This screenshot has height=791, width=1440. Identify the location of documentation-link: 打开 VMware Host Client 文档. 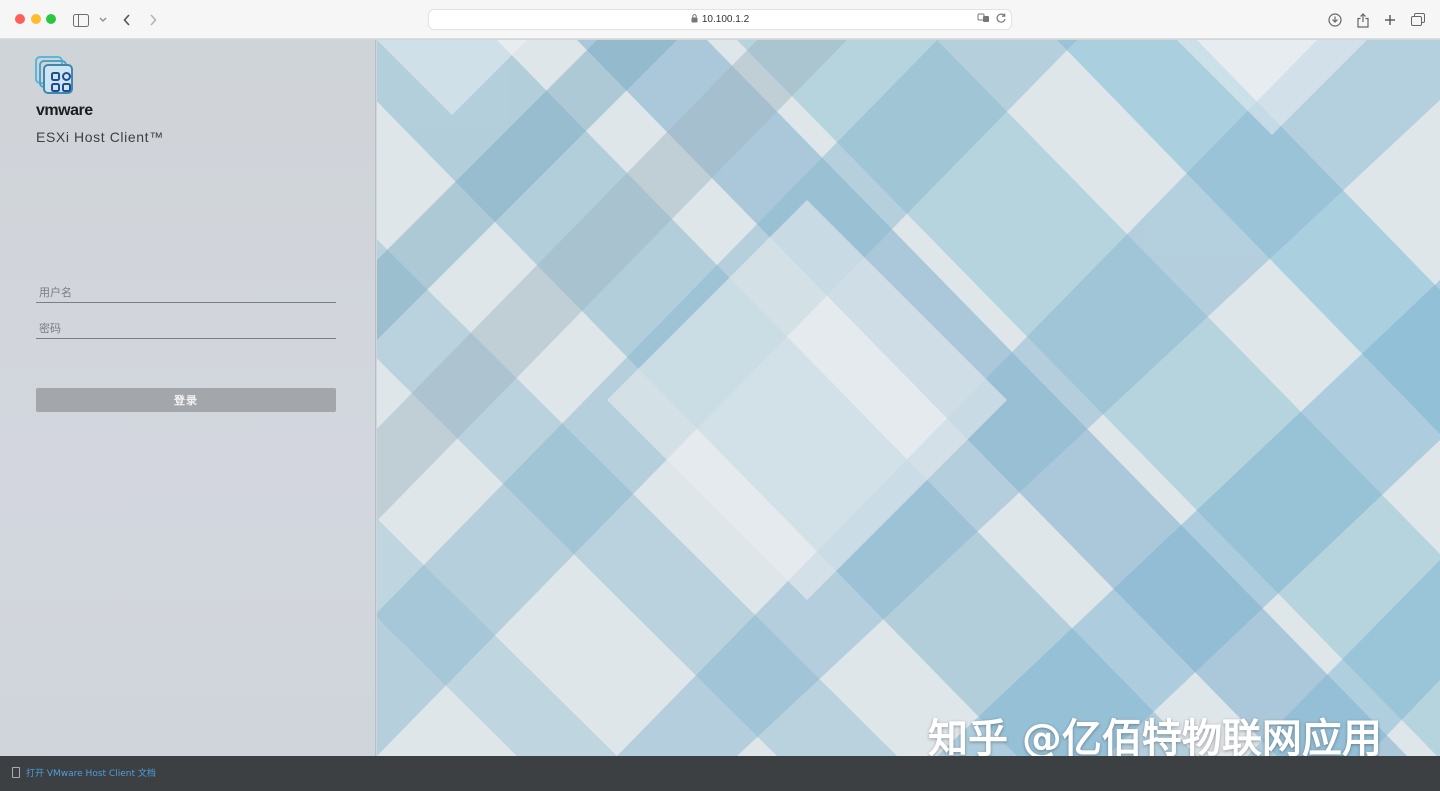
(84, 772).